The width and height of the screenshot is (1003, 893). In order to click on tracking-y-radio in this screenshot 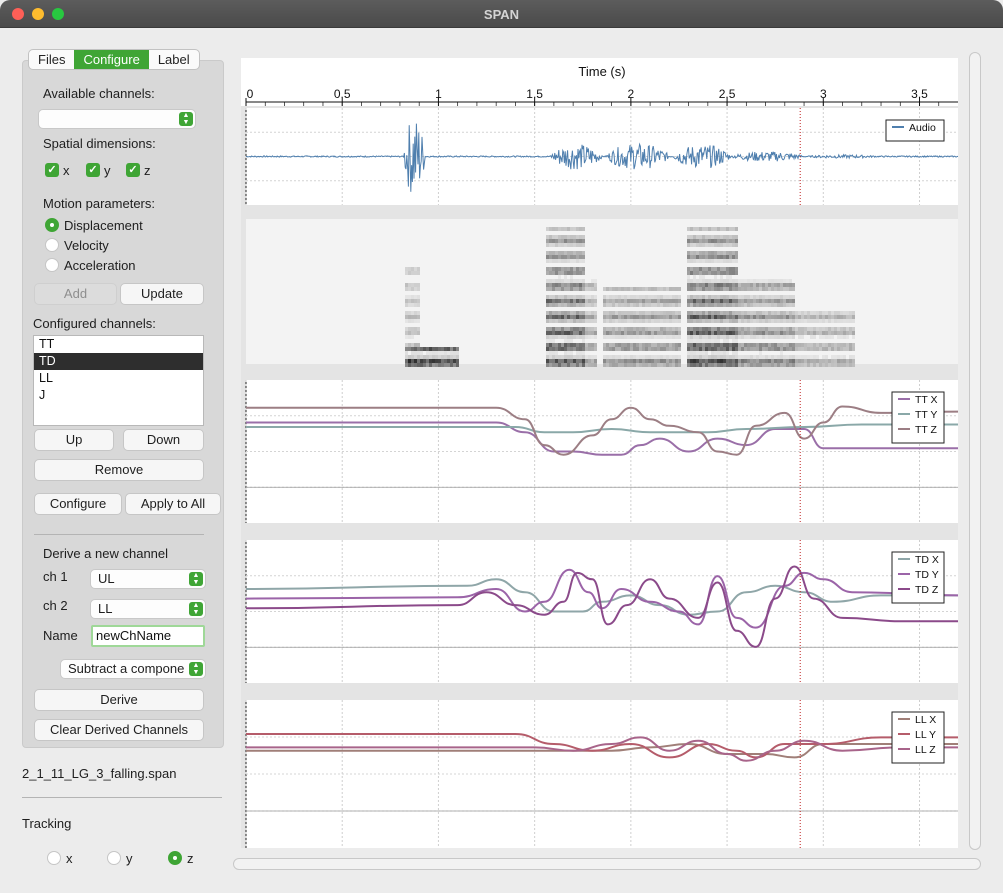, I will do `click(114, 858)`.